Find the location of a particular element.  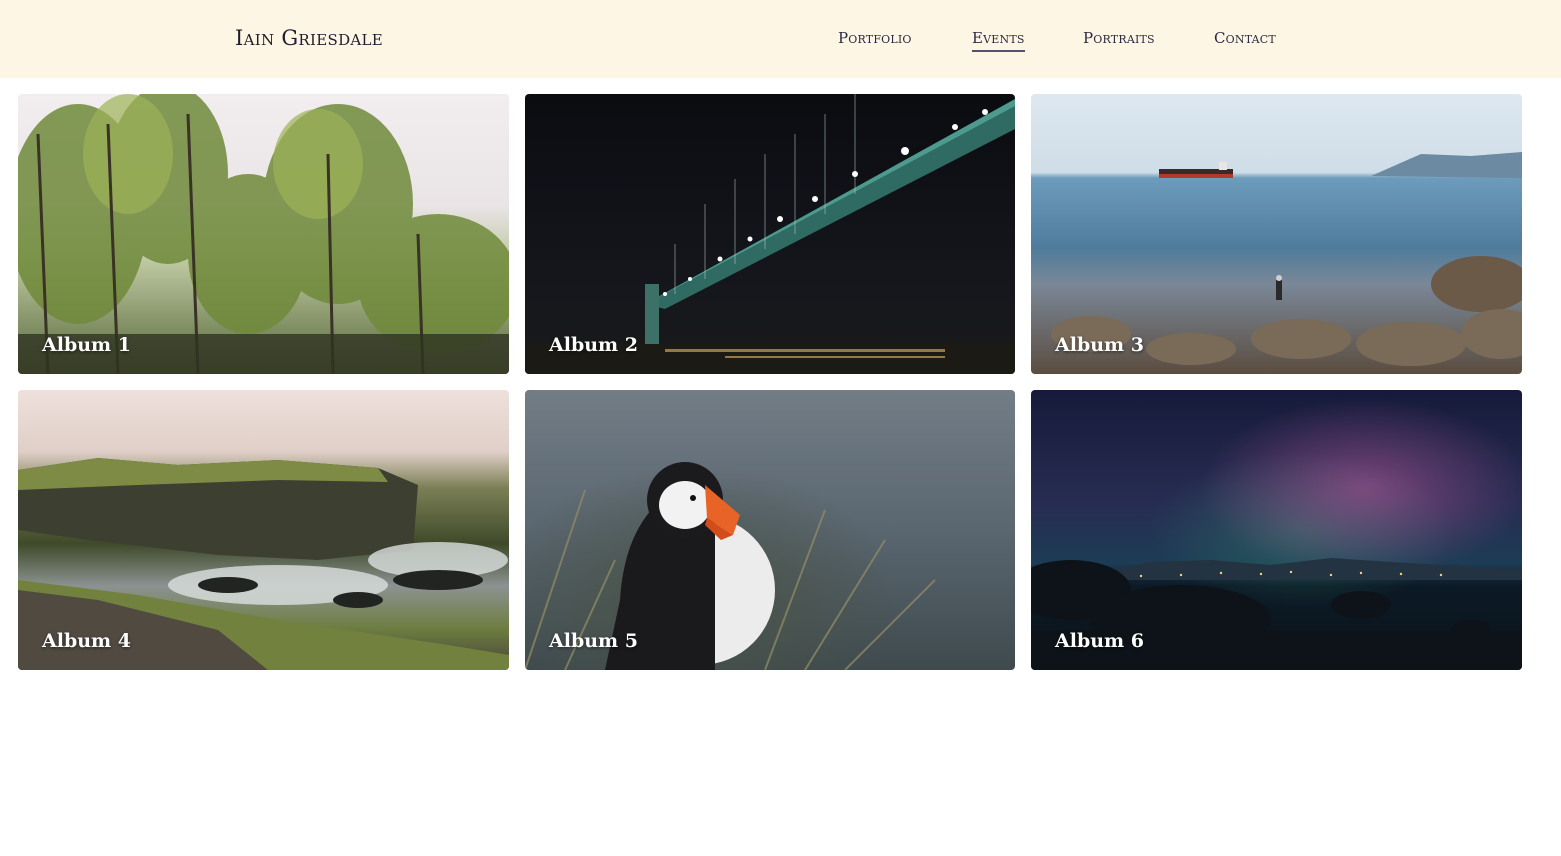

album-6-image is located at coordinates (1276, 530).